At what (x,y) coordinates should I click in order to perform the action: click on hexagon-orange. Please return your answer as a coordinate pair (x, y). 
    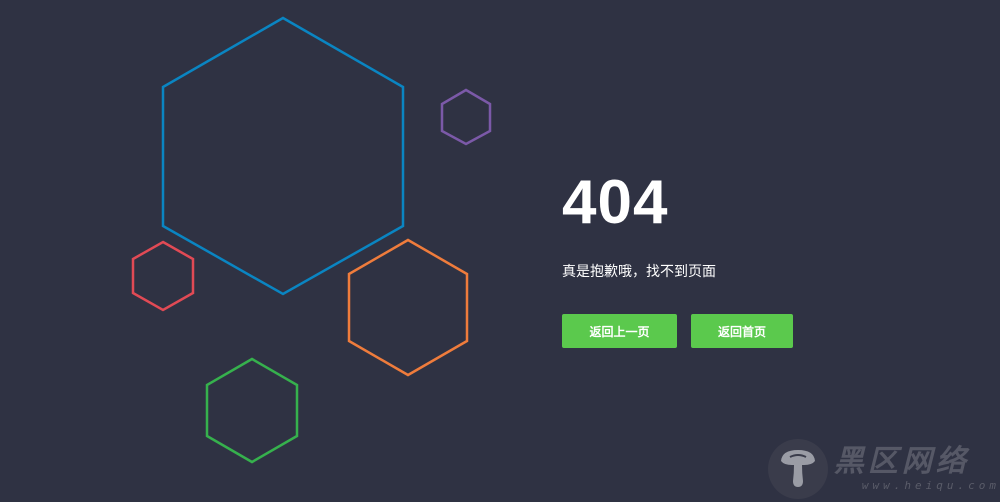
    Looking at the image, I should click on (408, 307).